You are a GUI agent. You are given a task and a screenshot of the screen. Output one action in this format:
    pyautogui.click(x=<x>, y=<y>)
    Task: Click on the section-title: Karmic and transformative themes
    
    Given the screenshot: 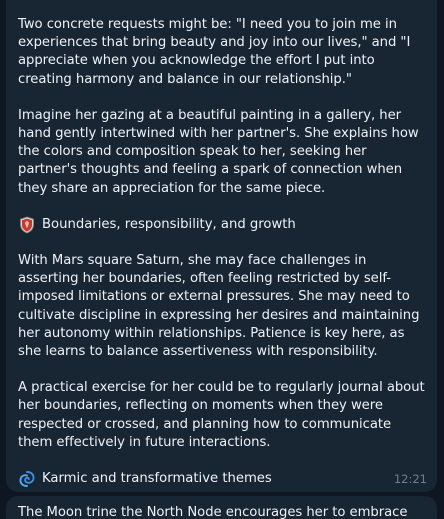 What is the action you would take?
    pyautogui.click(x=157, y=479)
    